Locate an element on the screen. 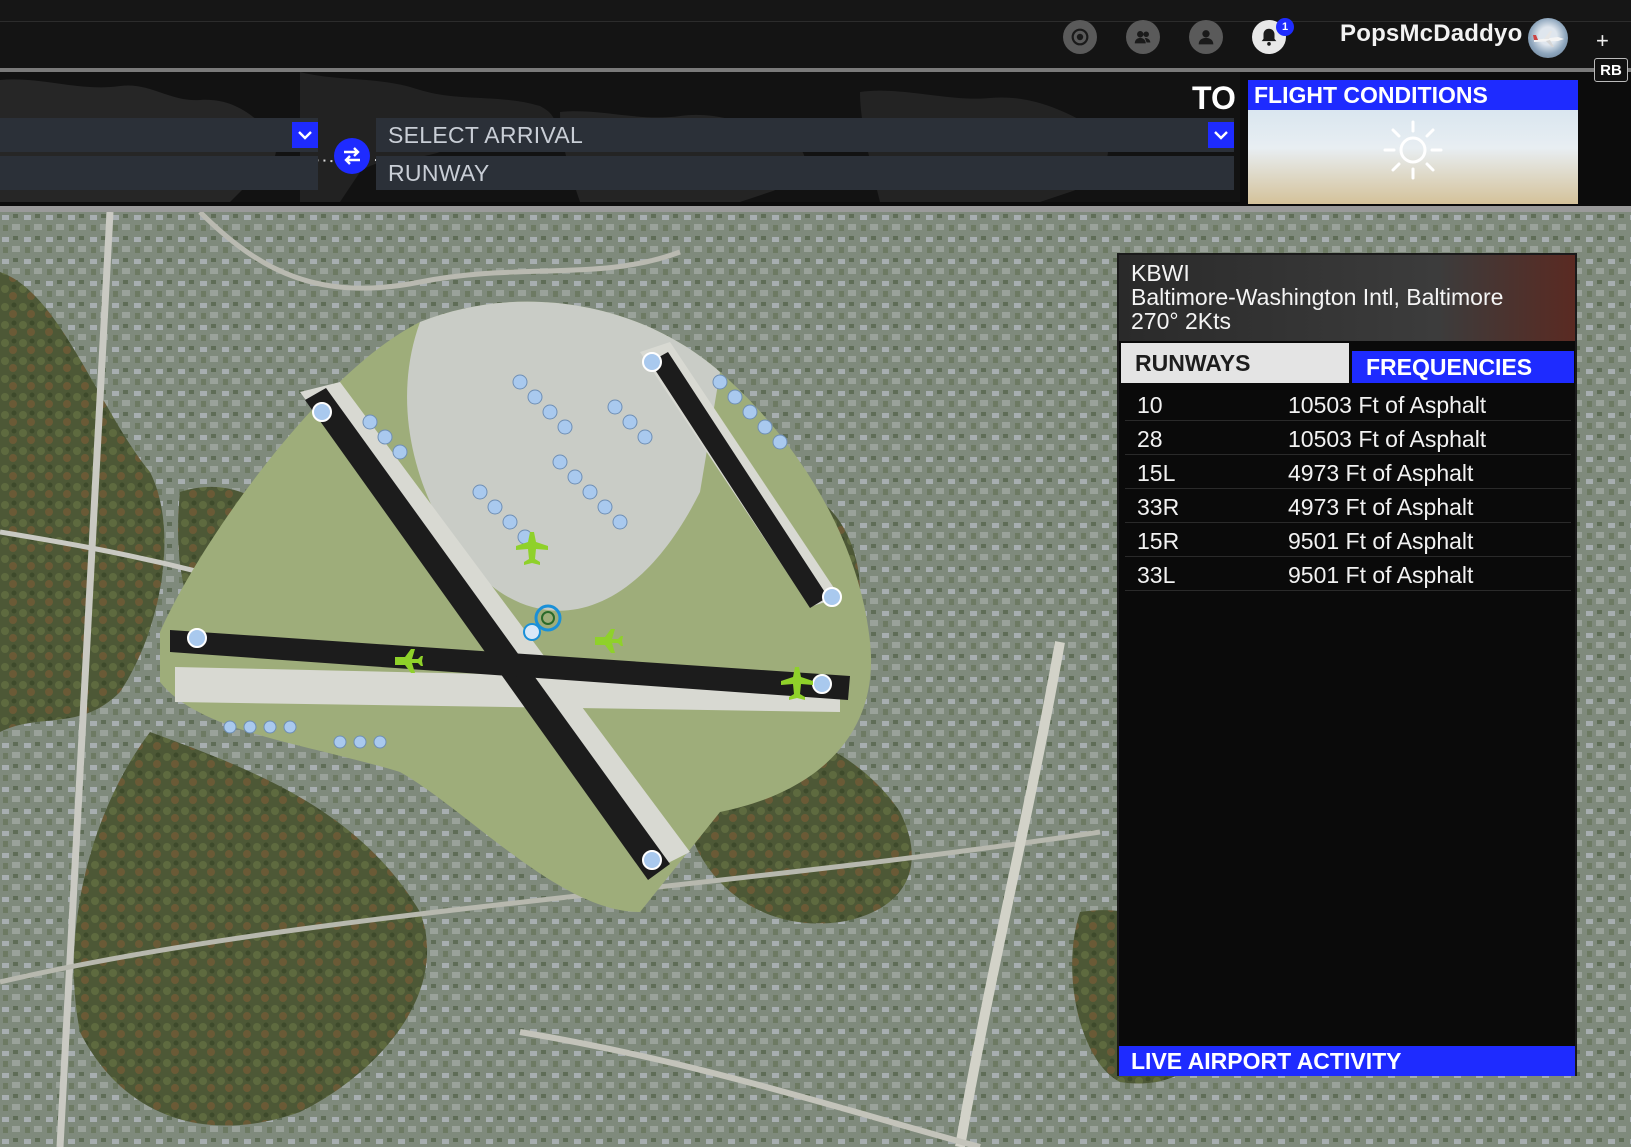 The height and width of the screenshot is (1147, 1631). runway-id: 33L is located at coordinates (1156, 575).